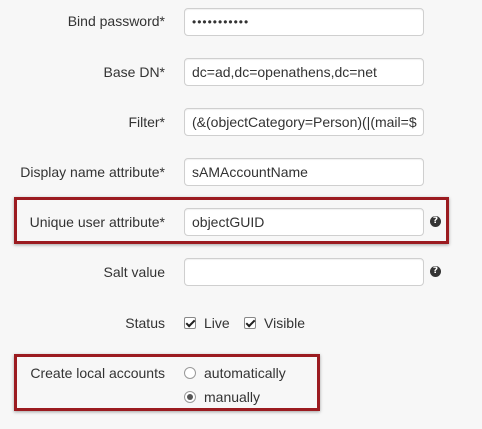  I want to click on create-local-manually-label: manually, so click(232, 397).